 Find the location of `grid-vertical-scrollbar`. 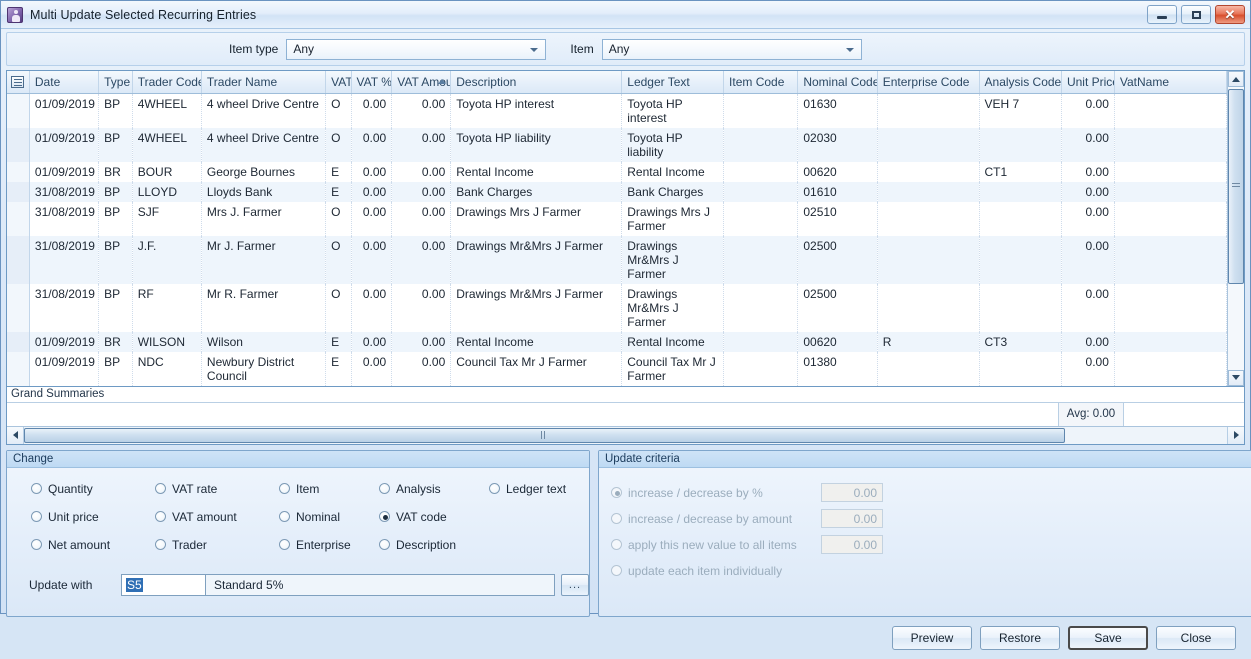

grid-vertical-scrollbar is located at coordinates (1235, 228).